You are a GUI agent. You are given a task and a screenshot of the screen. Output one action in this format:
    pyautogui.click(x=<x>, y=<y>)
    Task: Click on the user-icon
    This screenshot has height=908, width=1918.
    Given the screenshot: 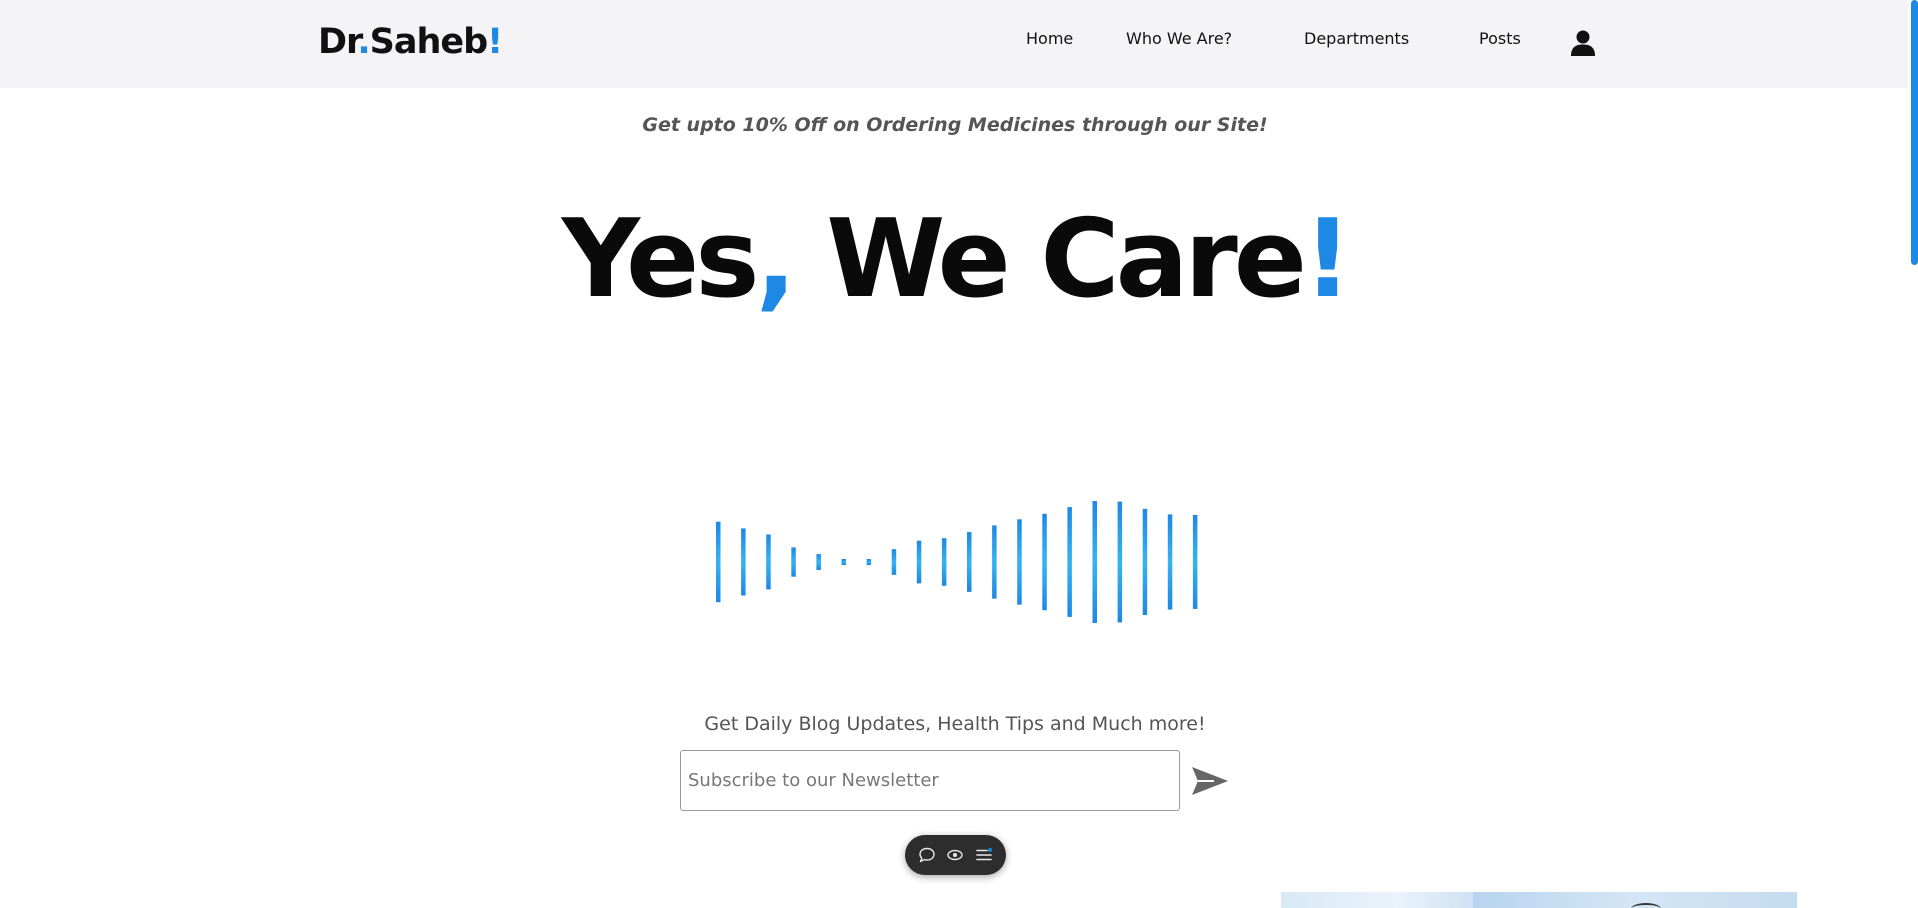 What is the action you would take?
    pyautogui.click(x=1583, y=43)
    